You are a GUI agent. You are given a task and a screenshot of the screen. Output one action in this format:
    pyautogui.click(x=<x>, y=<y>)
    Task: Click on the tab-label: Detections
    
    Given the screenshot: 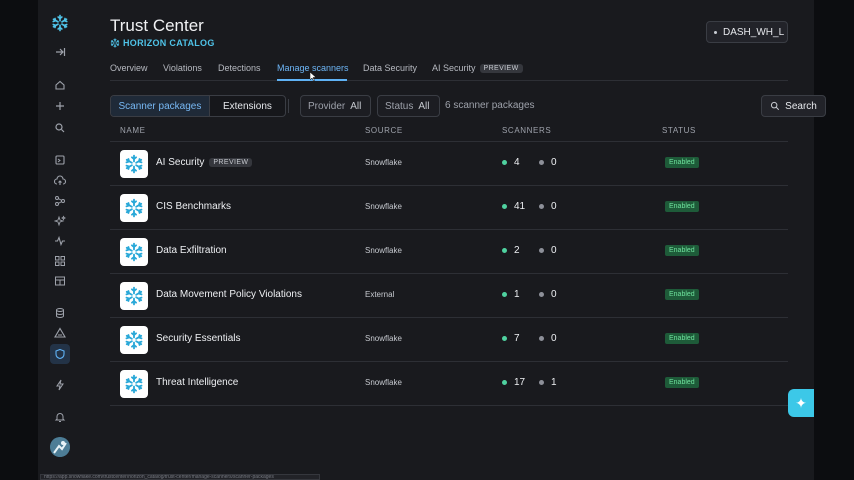 What is the action you would take?
    pyautogui.click(x=239, y=68)
    